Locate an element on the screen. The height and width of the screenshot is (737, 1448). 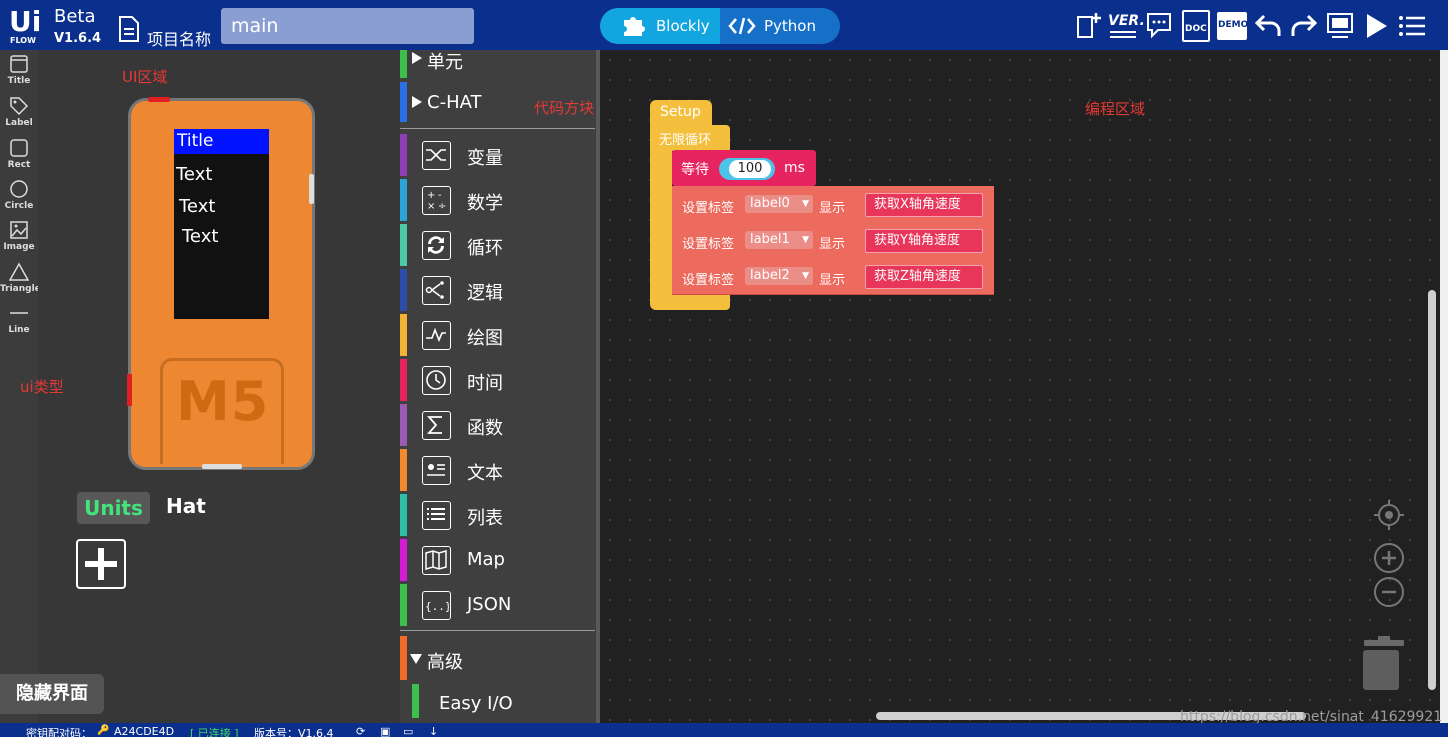
demo-icon: DEMO is located at coordinates (1233, 26).